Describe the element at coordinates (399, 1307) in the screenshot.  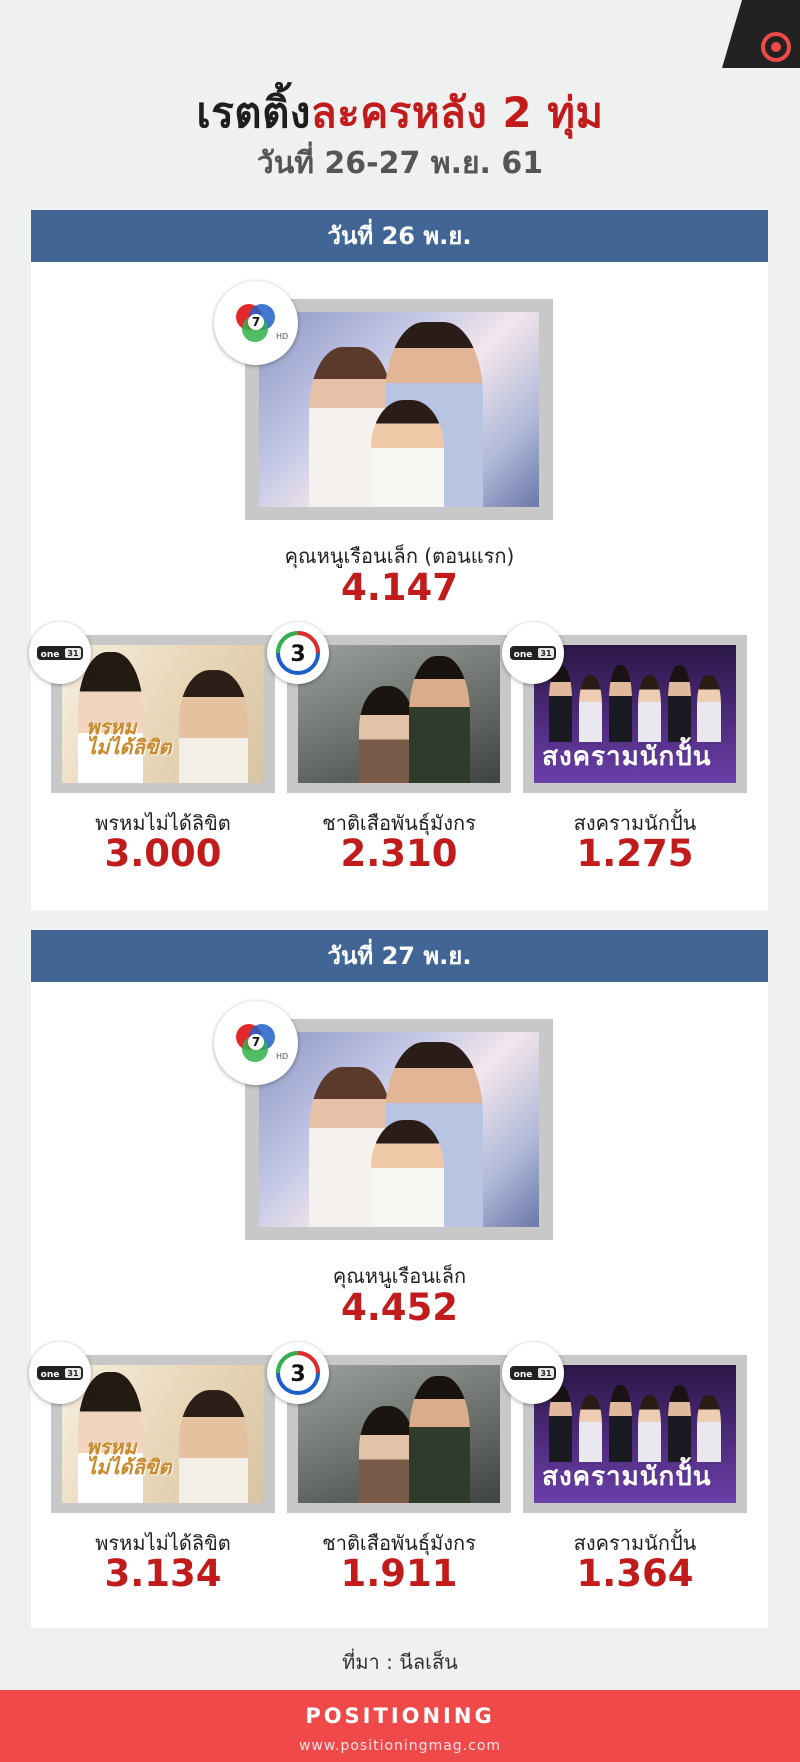
I see `show-rating: 4.452` at that location.